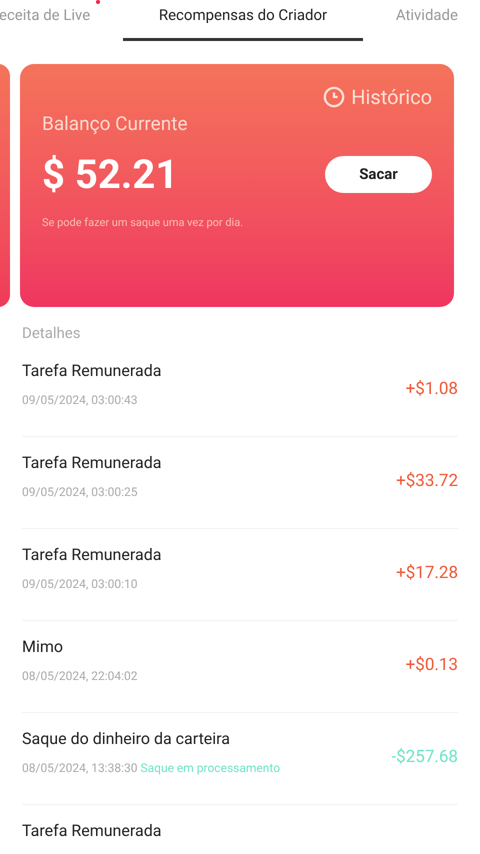 Image resolution: width=480 pixels, height=854 pixels. I want to click on transaction-time: 09/05/2024, 03:00:10, so click(80, 584).